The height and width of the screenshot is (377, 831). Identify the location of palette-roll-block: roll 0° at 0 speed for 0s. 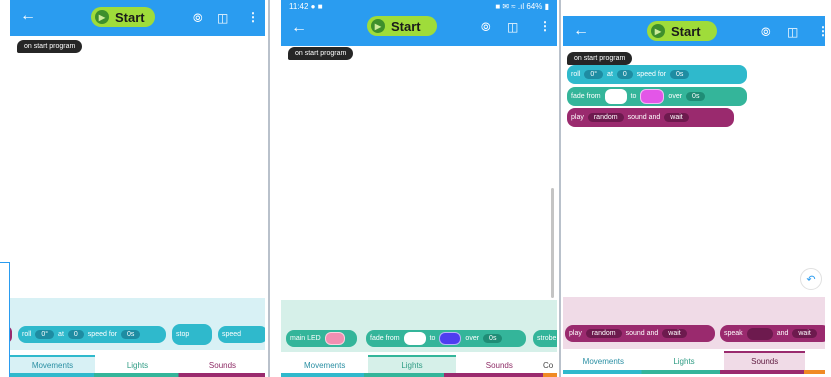
(92, 334).